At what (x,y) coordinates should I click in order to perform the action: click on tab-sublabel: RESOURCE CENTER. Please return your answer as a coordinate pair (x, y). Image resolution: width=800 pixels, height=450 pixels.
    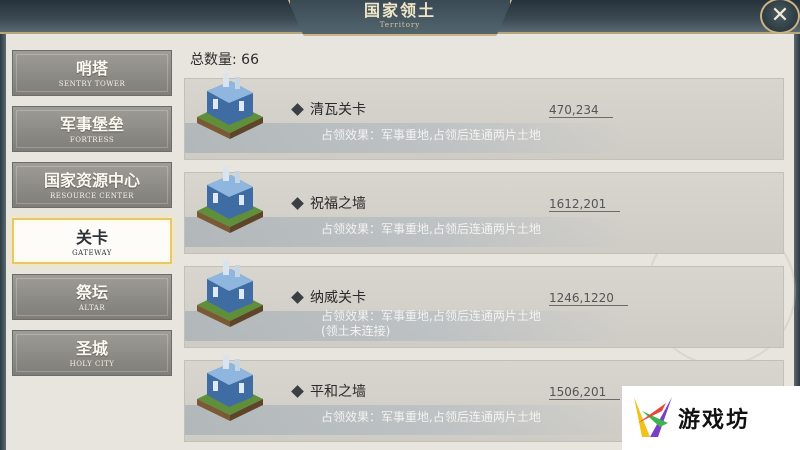
    Looking at the image, I should click on (92, 196).